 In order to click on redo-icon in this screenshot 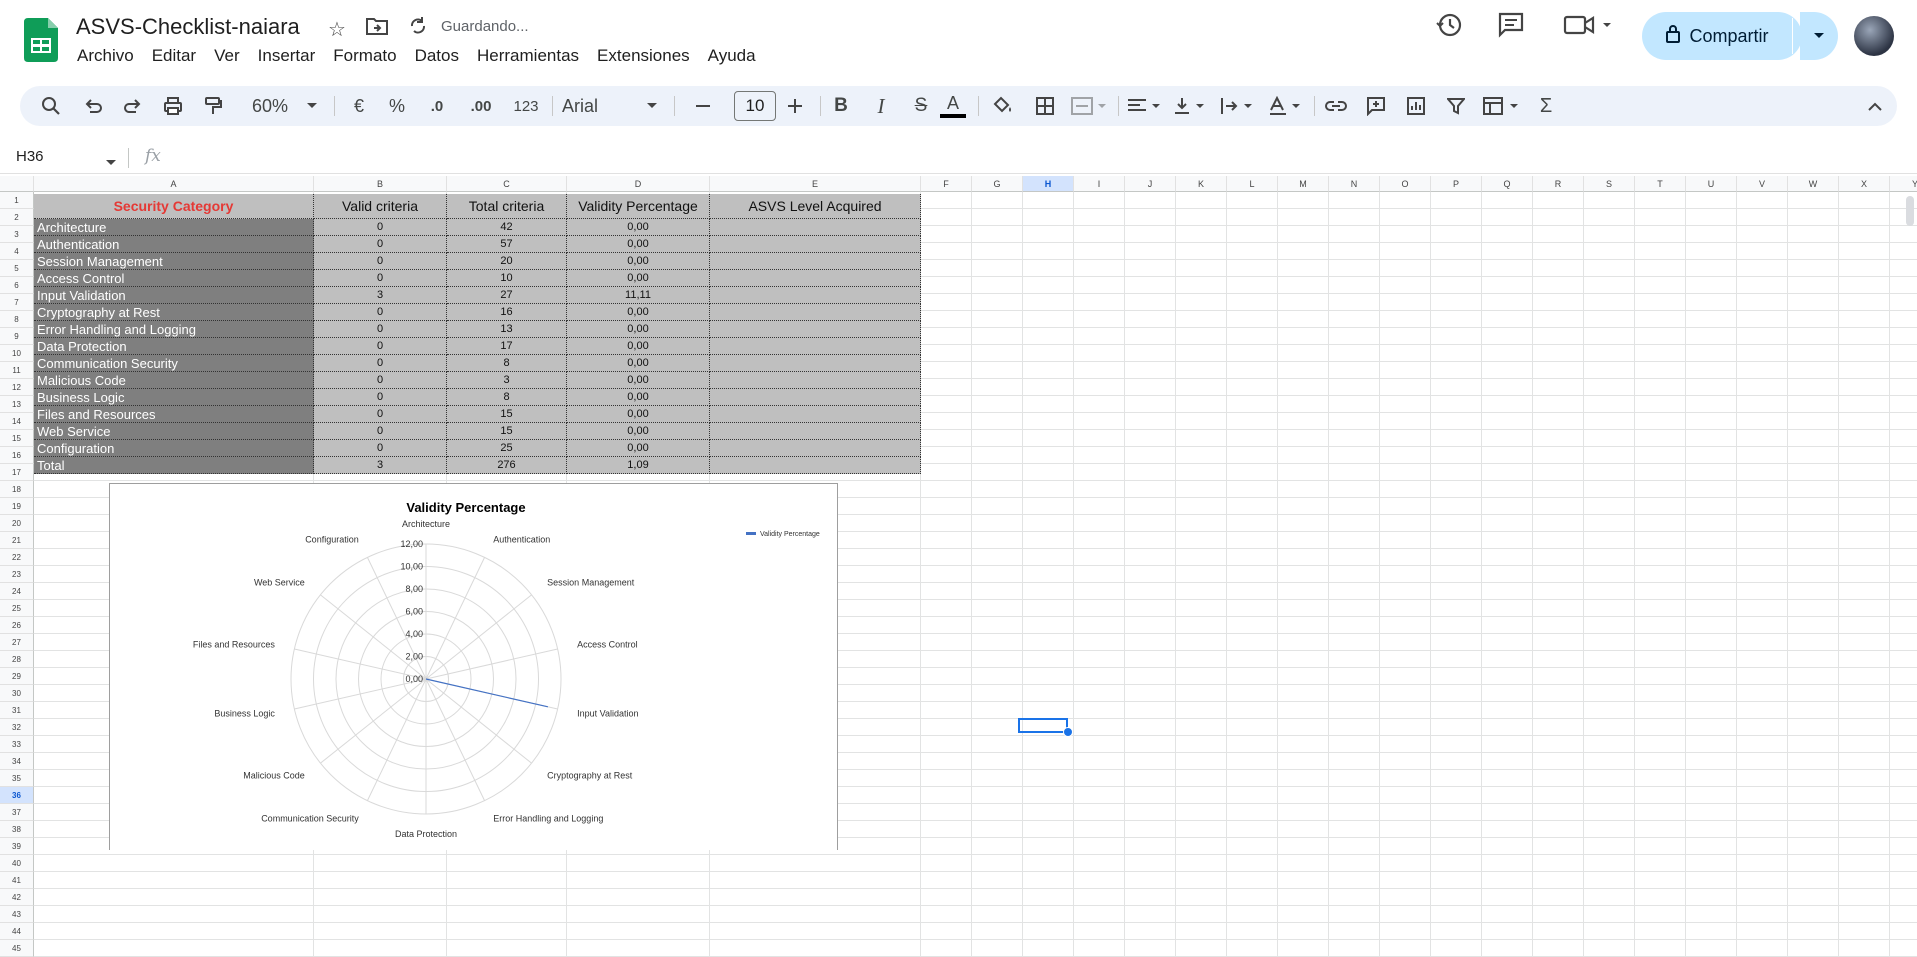, I will do `click(133, 106)`.